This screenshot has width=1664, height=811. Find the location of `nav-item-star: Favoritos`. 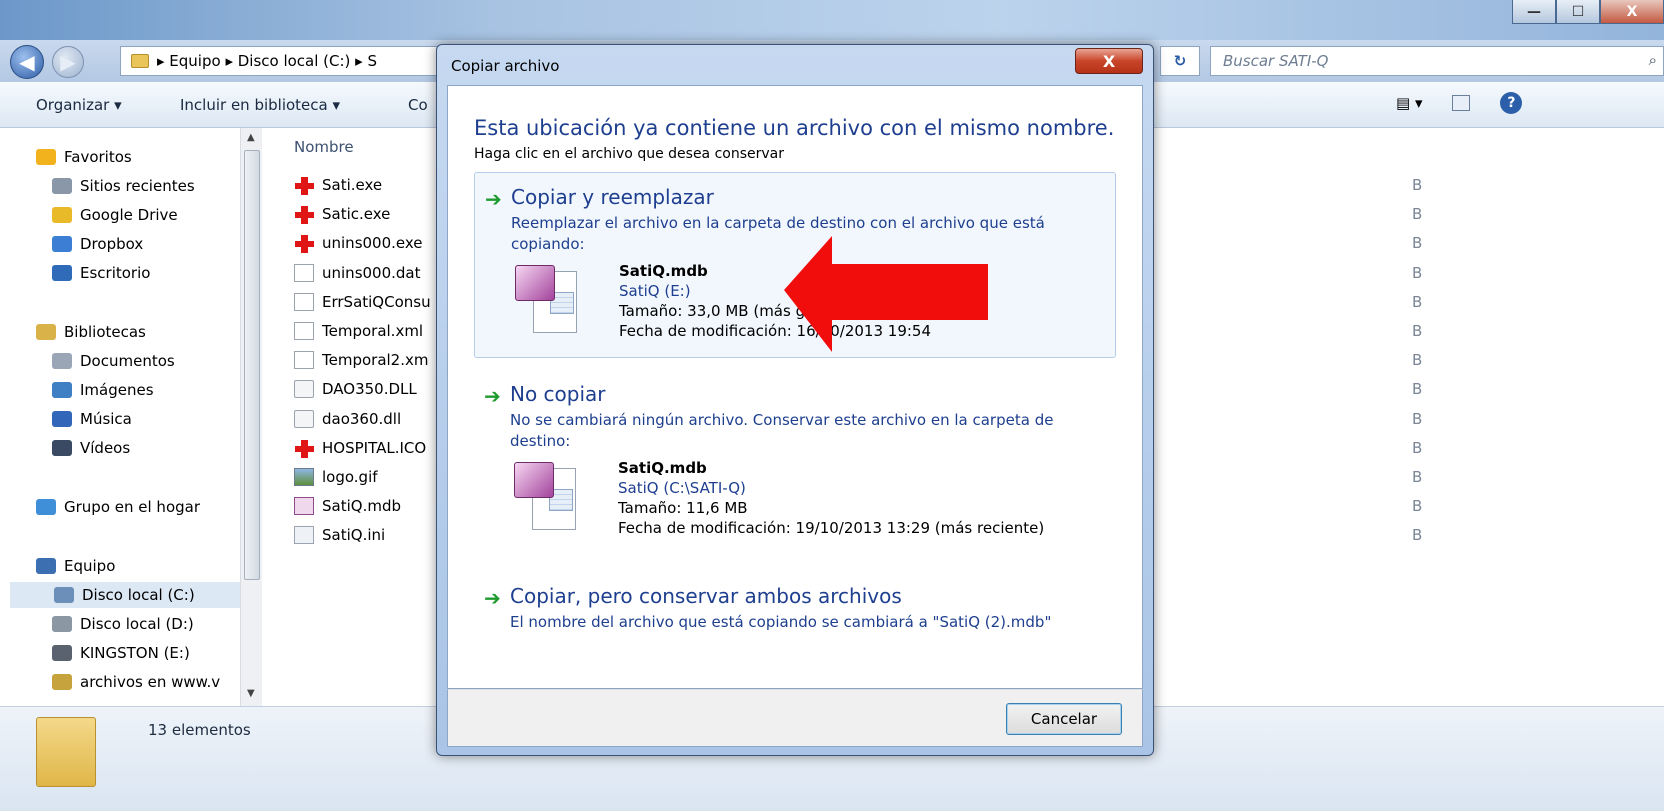

nav-item-star: Favoritos is located at coordinates (84, 157).